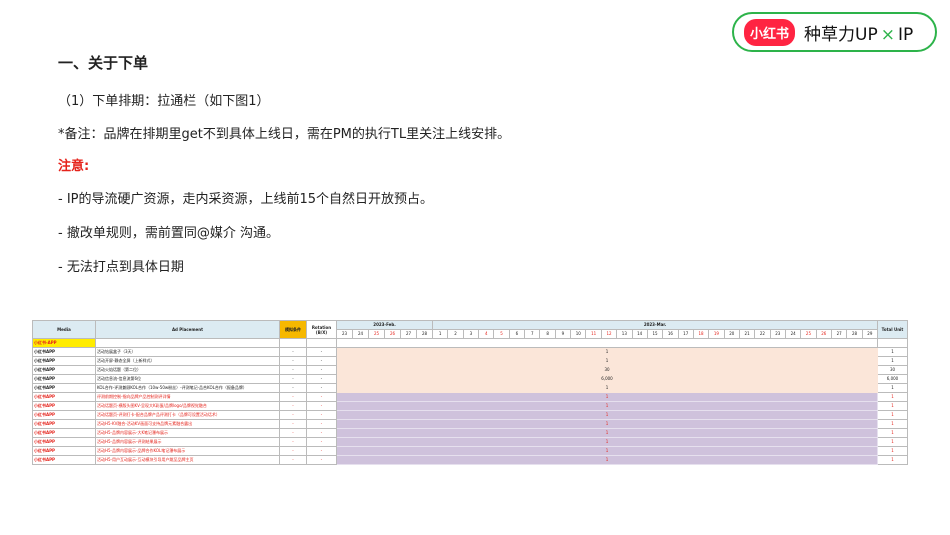  What do you see at coordinates (384, 325) in the screenshot?
I see `header-feb: 2023-Feb.` at bounding box center [384, 325].